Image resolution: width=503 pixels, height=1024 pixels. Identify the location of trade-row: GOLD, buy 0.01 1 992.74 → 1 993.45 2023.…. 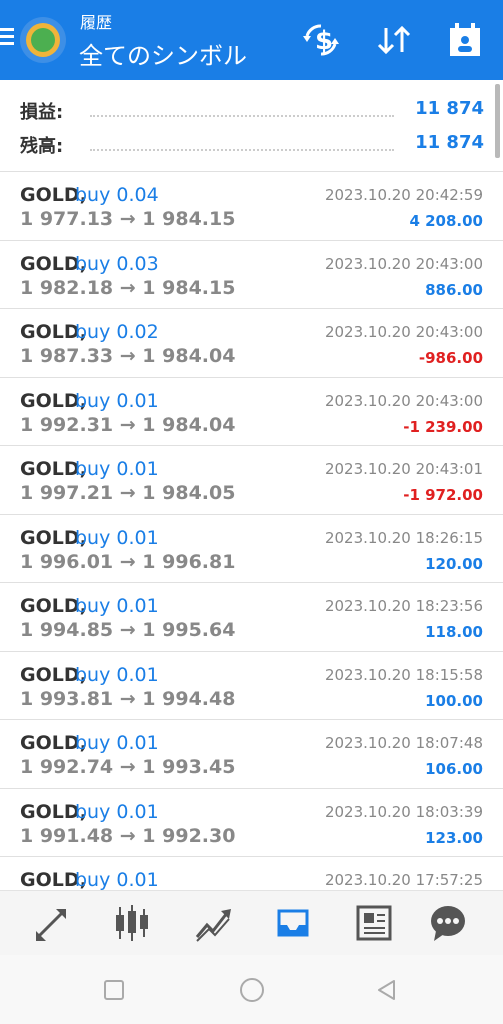
(251, 754).